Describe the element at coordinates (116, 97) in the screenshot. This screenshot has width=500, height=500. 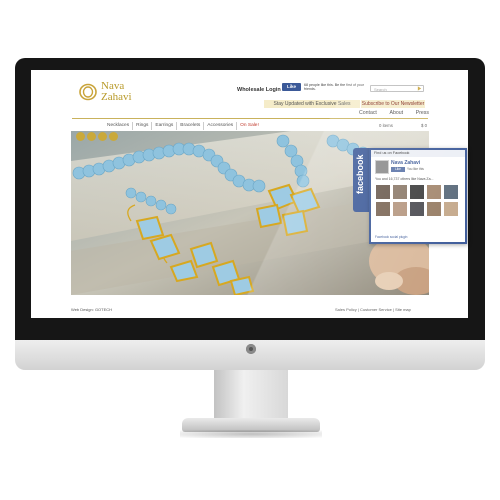
I see `logo-line2: Zahavi` at that location.